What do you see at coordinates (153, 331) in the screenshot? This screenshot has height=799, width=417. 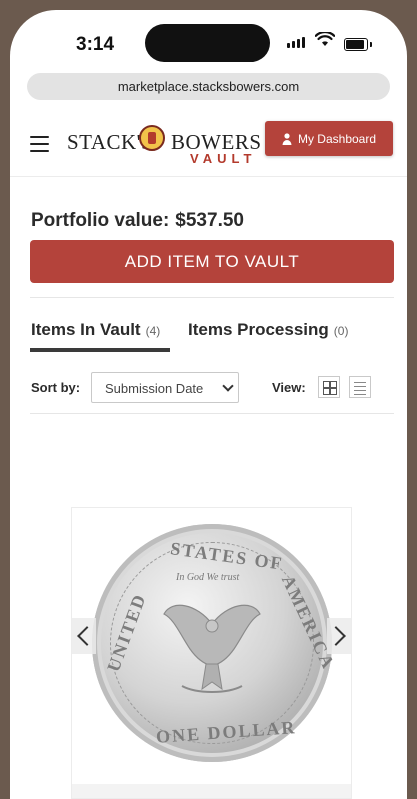 I see `tab-count: (4)` at bounding box center [153, 331].